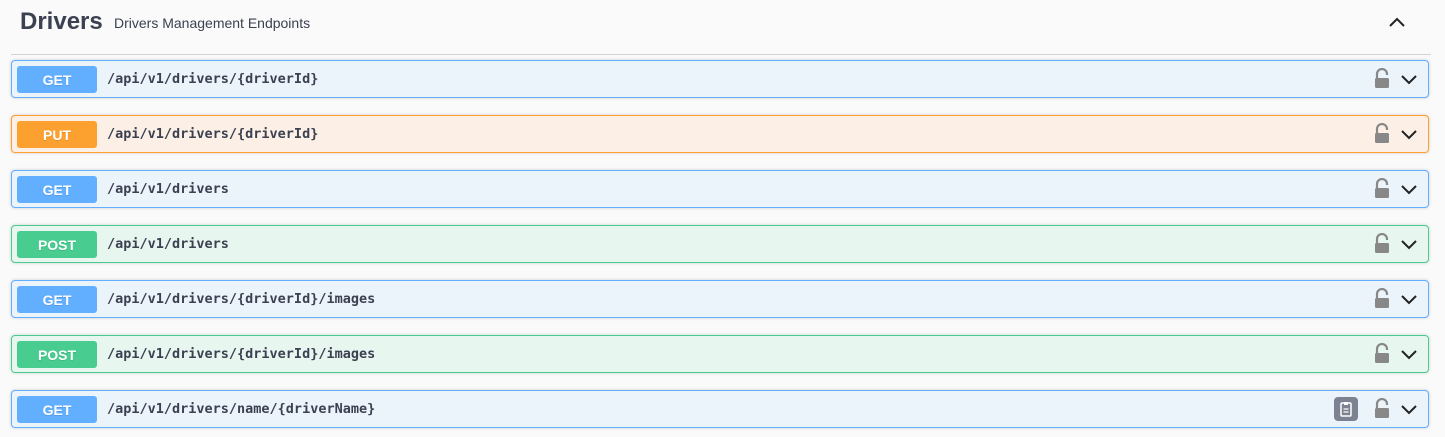 The height and width of the screenshot is (437, 1445). Describe the element at coordinates (61, 21) in the screenshot. I see `section-title: Drivers` at that location.